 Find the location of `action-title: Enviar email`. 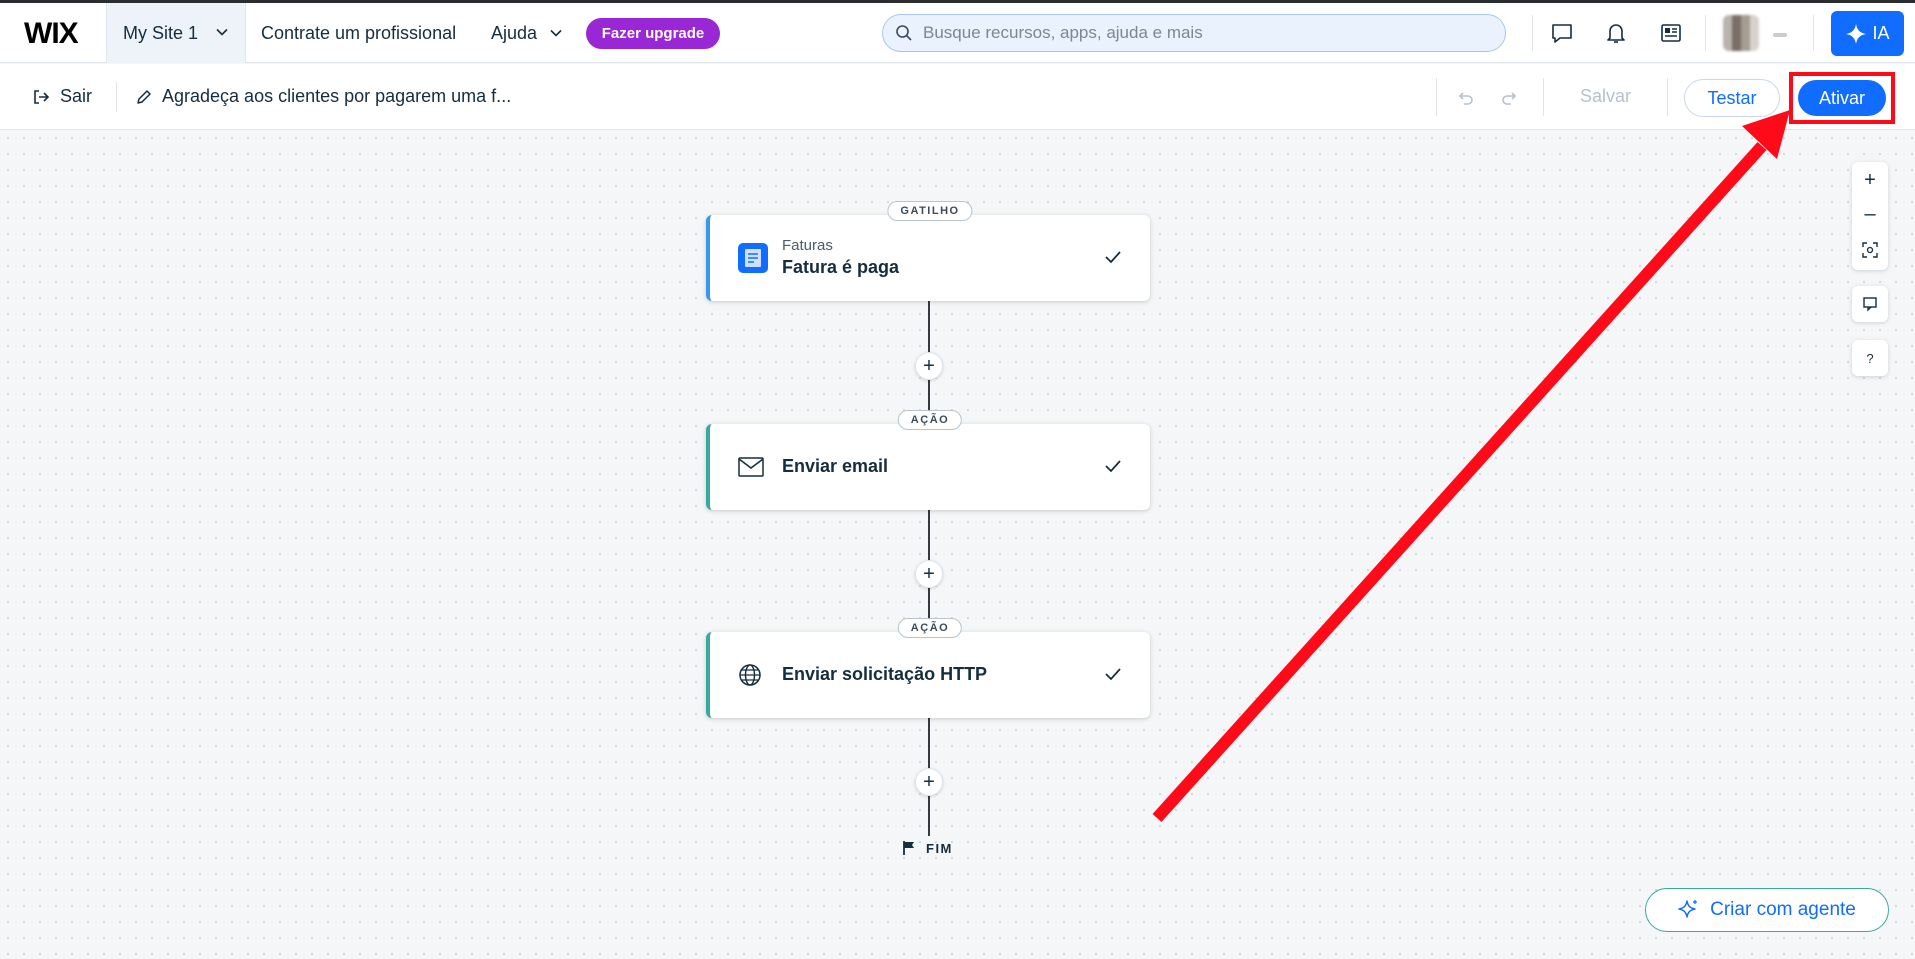

action-title: Enviar email is located at coordinates (835, 466).